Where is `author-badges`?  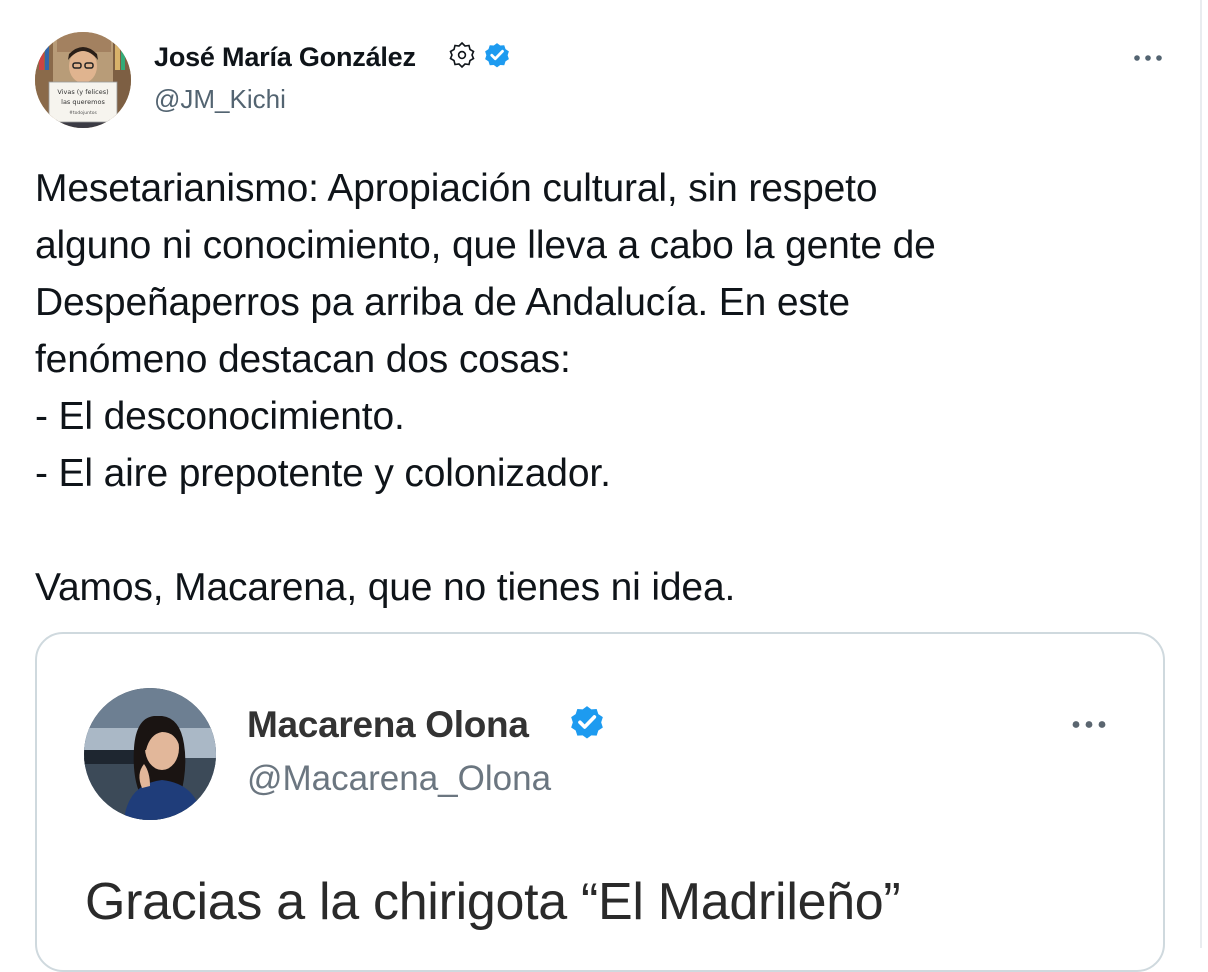
author-badges is located at coordinates (480, 57).